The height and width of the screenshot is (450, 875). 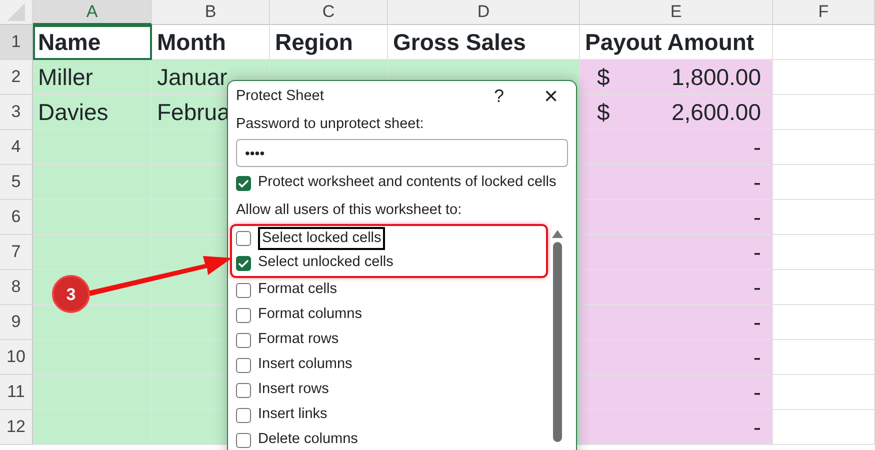 What do you see at coordinates (211, 12) in the screenshot?
I see `column-header: B` at bounding box center [211, 12].